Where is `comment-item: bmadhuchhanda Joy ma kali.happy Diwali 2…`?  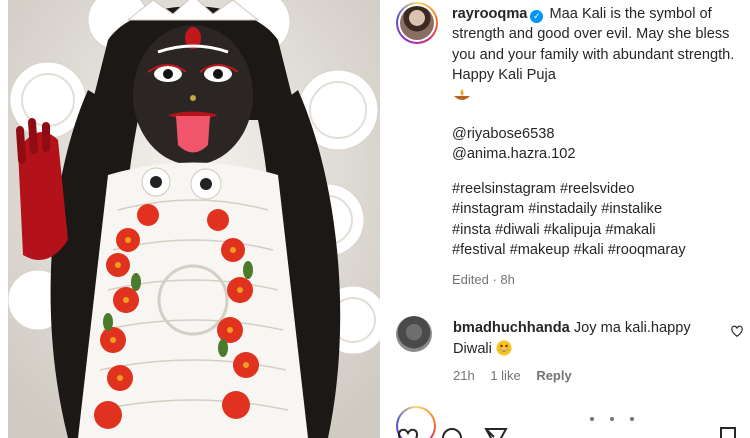 comment-item: bmadhuchhanda Joy ma kali.happy Diwali 2… is located at coordinates (571, 351).